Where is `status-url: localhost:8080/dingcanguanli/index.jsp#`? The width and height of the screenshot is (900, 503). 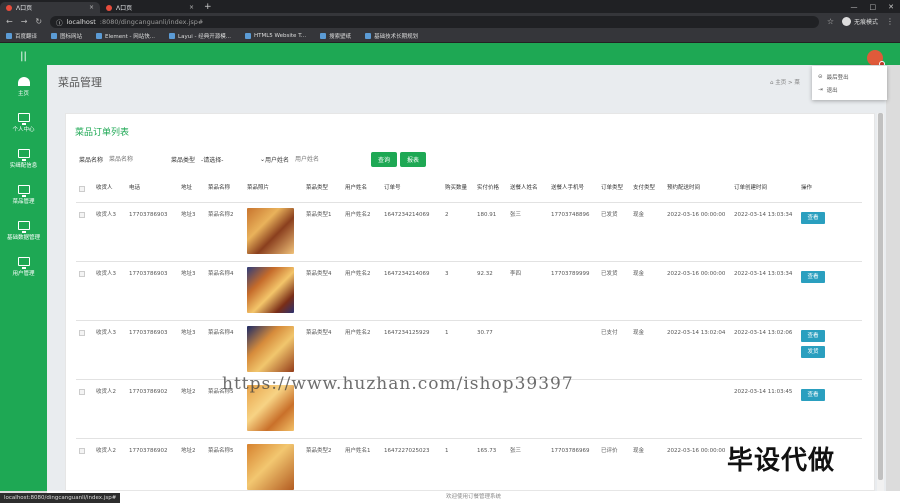 status-url: localhost:8080/dingcanguanli/index.jsp# is located at coordinates (60, 498).